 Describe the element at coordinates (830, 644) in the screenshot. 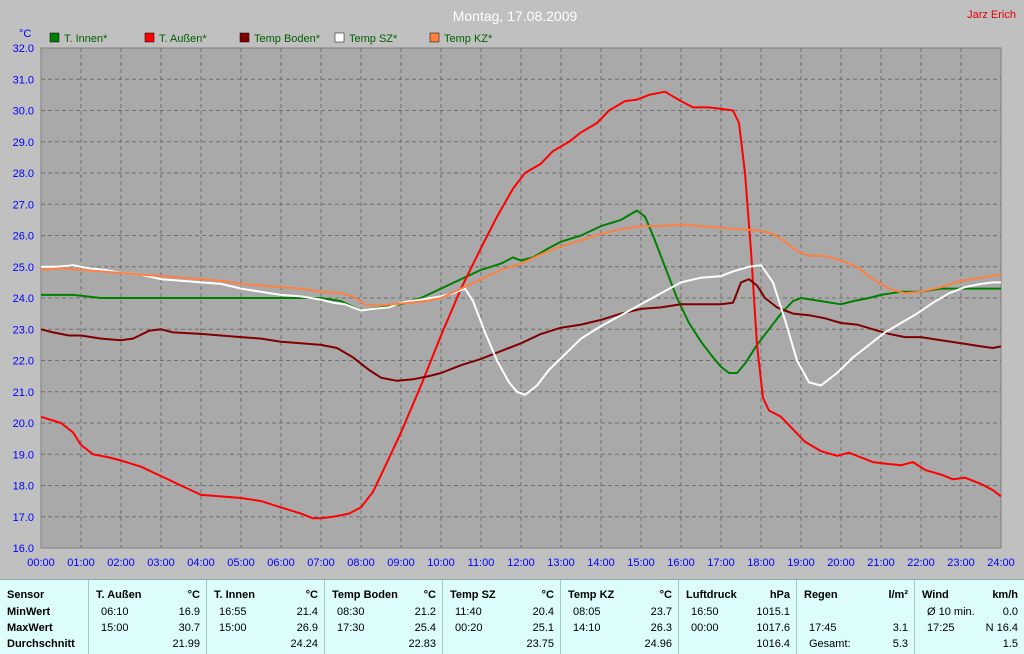

I see `stats-avg-label: Gesamt:` at that location.